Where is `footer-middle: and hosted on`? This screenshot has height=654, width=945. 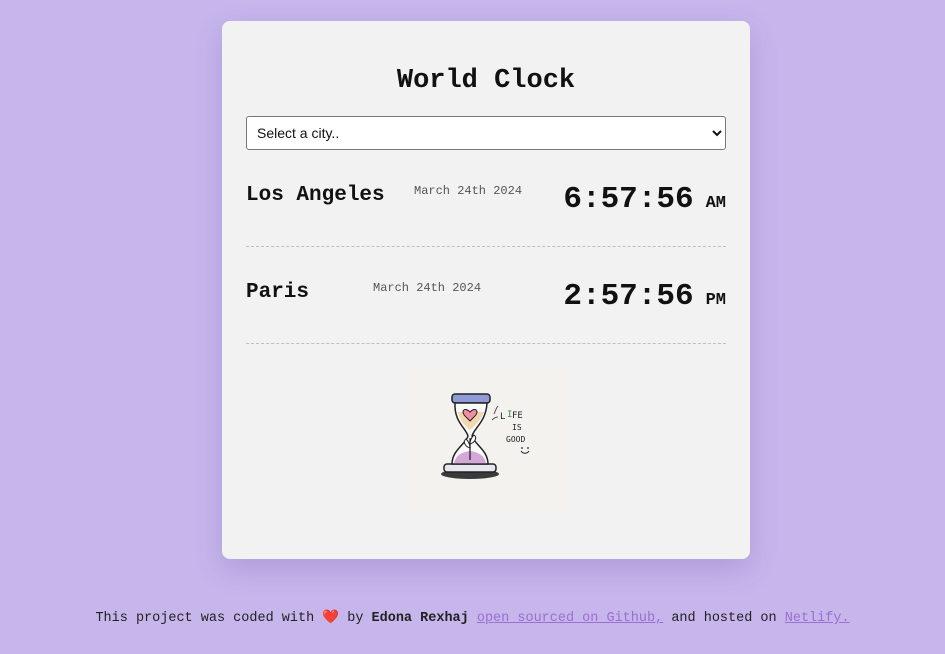 footer-middle: and hosted on is located at coordinates (724, 618).